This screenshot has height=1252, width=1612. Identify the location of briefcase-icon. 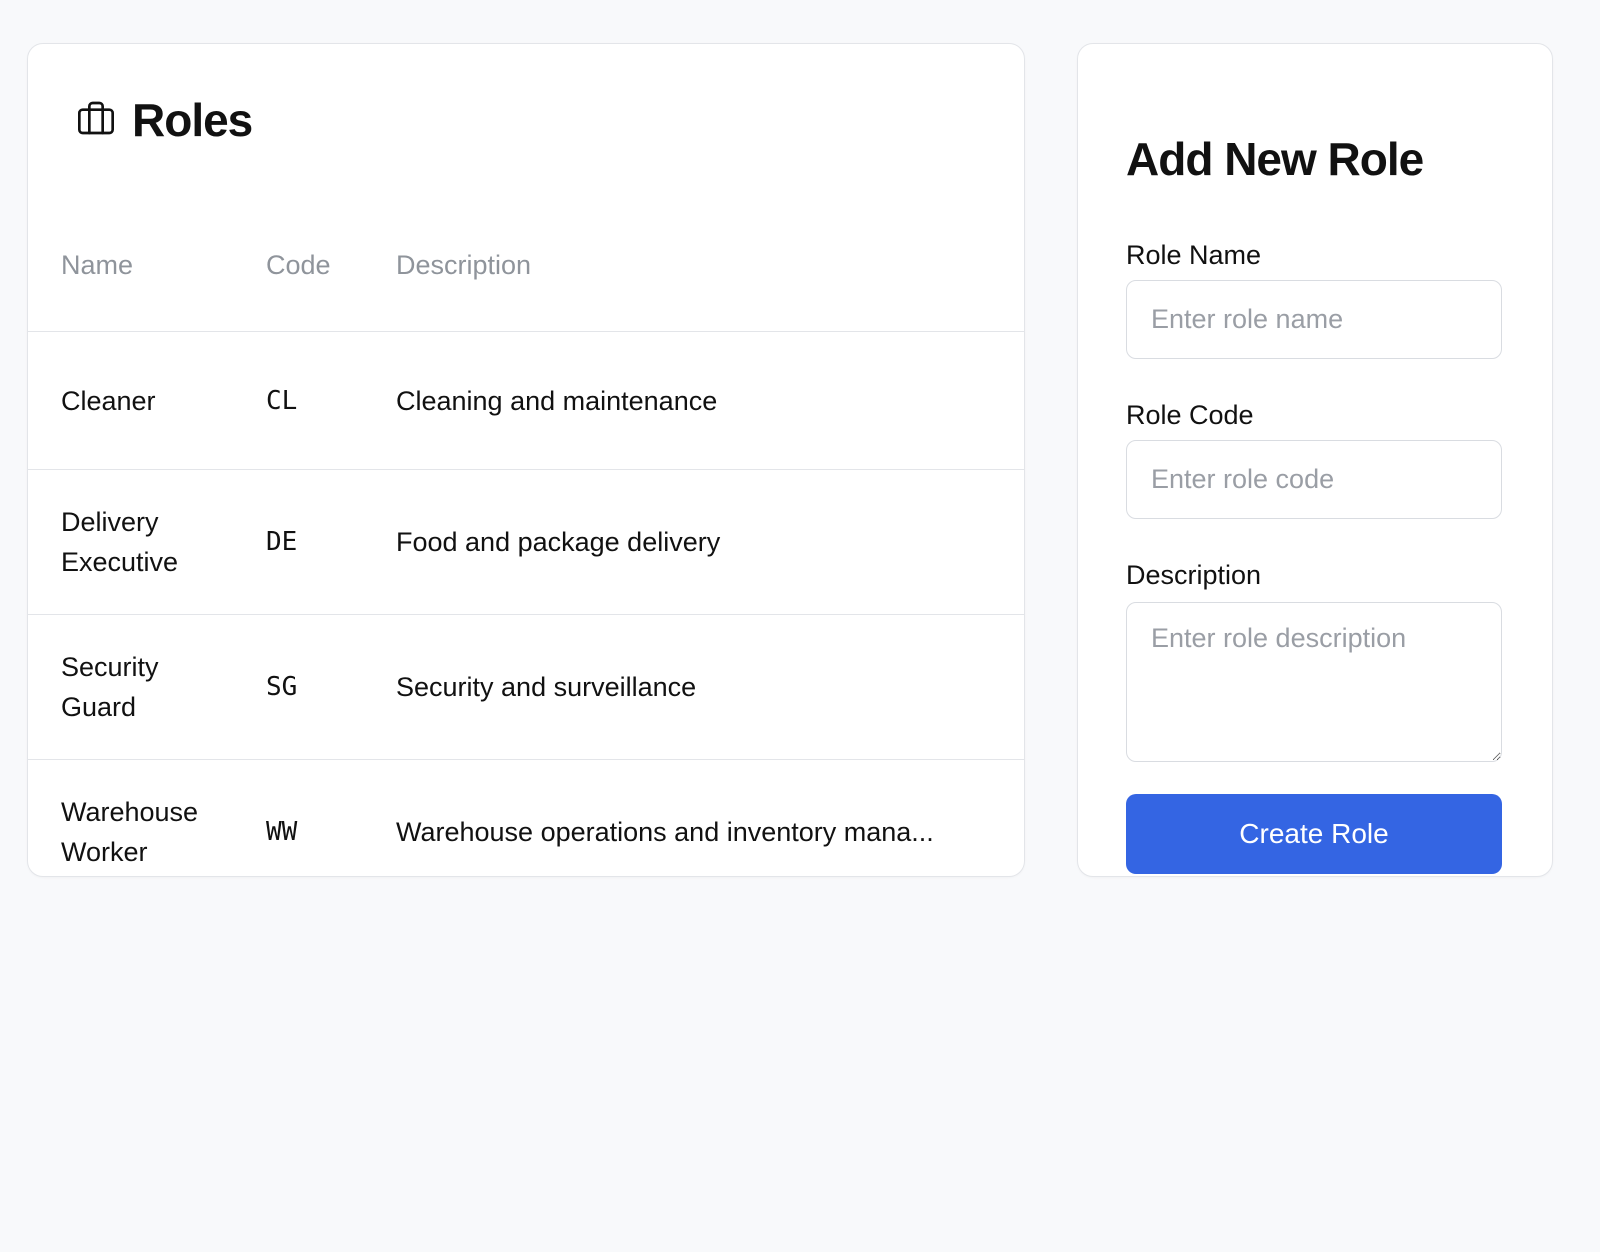
(96, 120).